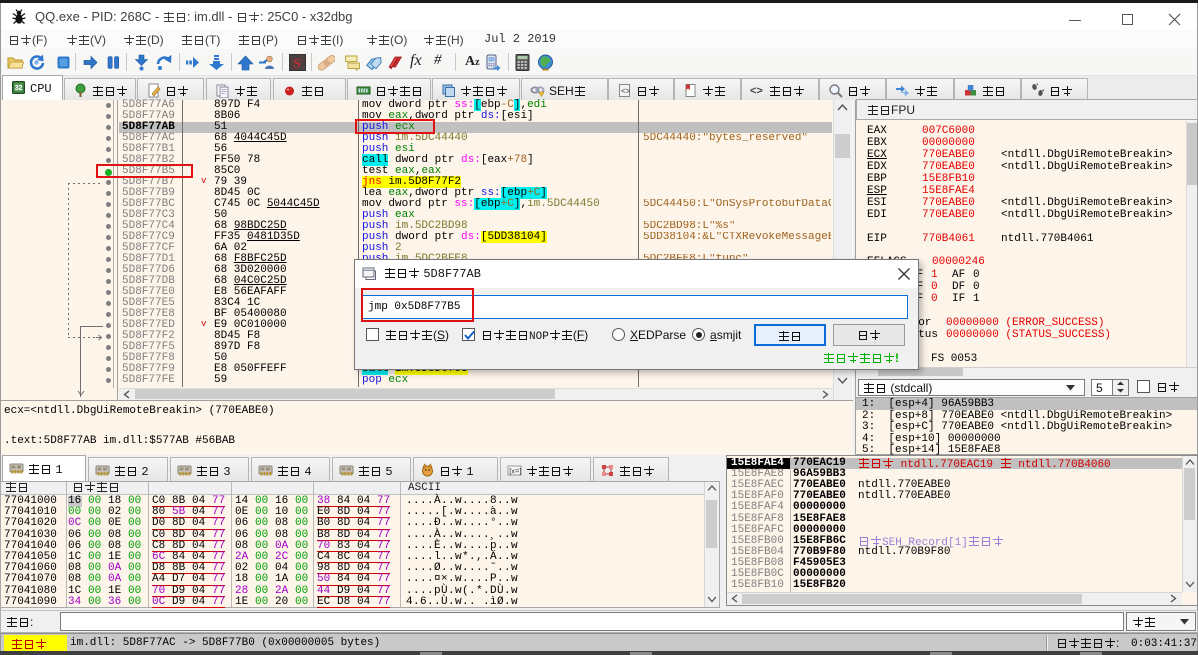  What do you see at coordinates (297, 63) in the screenshot?
I see `svg-text: S` at bounding box center [297, 63].